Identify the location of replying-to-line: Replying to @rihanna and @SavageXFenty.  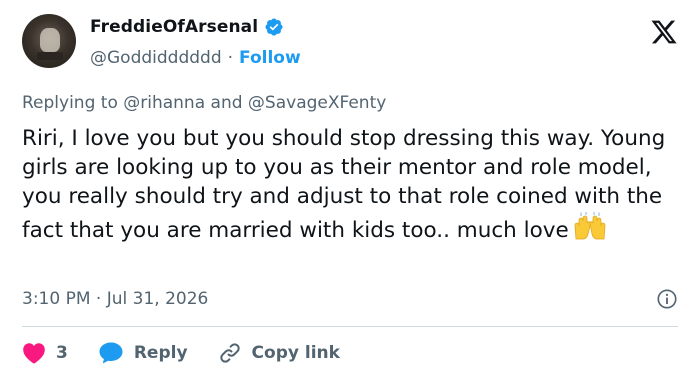
(204, 103).